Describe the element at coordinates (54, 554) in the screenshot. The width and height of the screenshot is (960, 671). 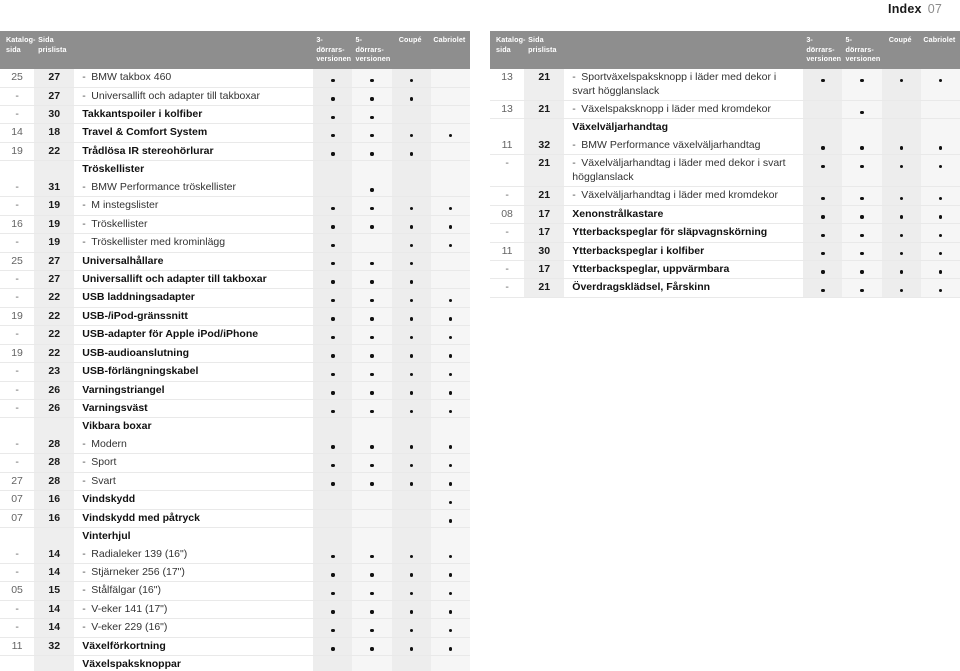
I see `cell-sidaprislista: 14` at that location.